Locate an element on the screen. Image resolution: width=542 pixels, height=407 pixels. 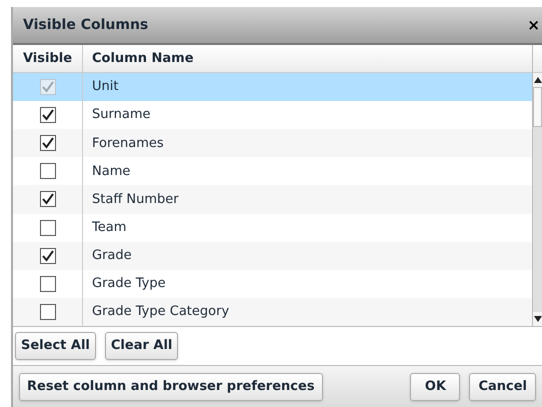
selection-button: Select All is located at coordinates (55, 346).